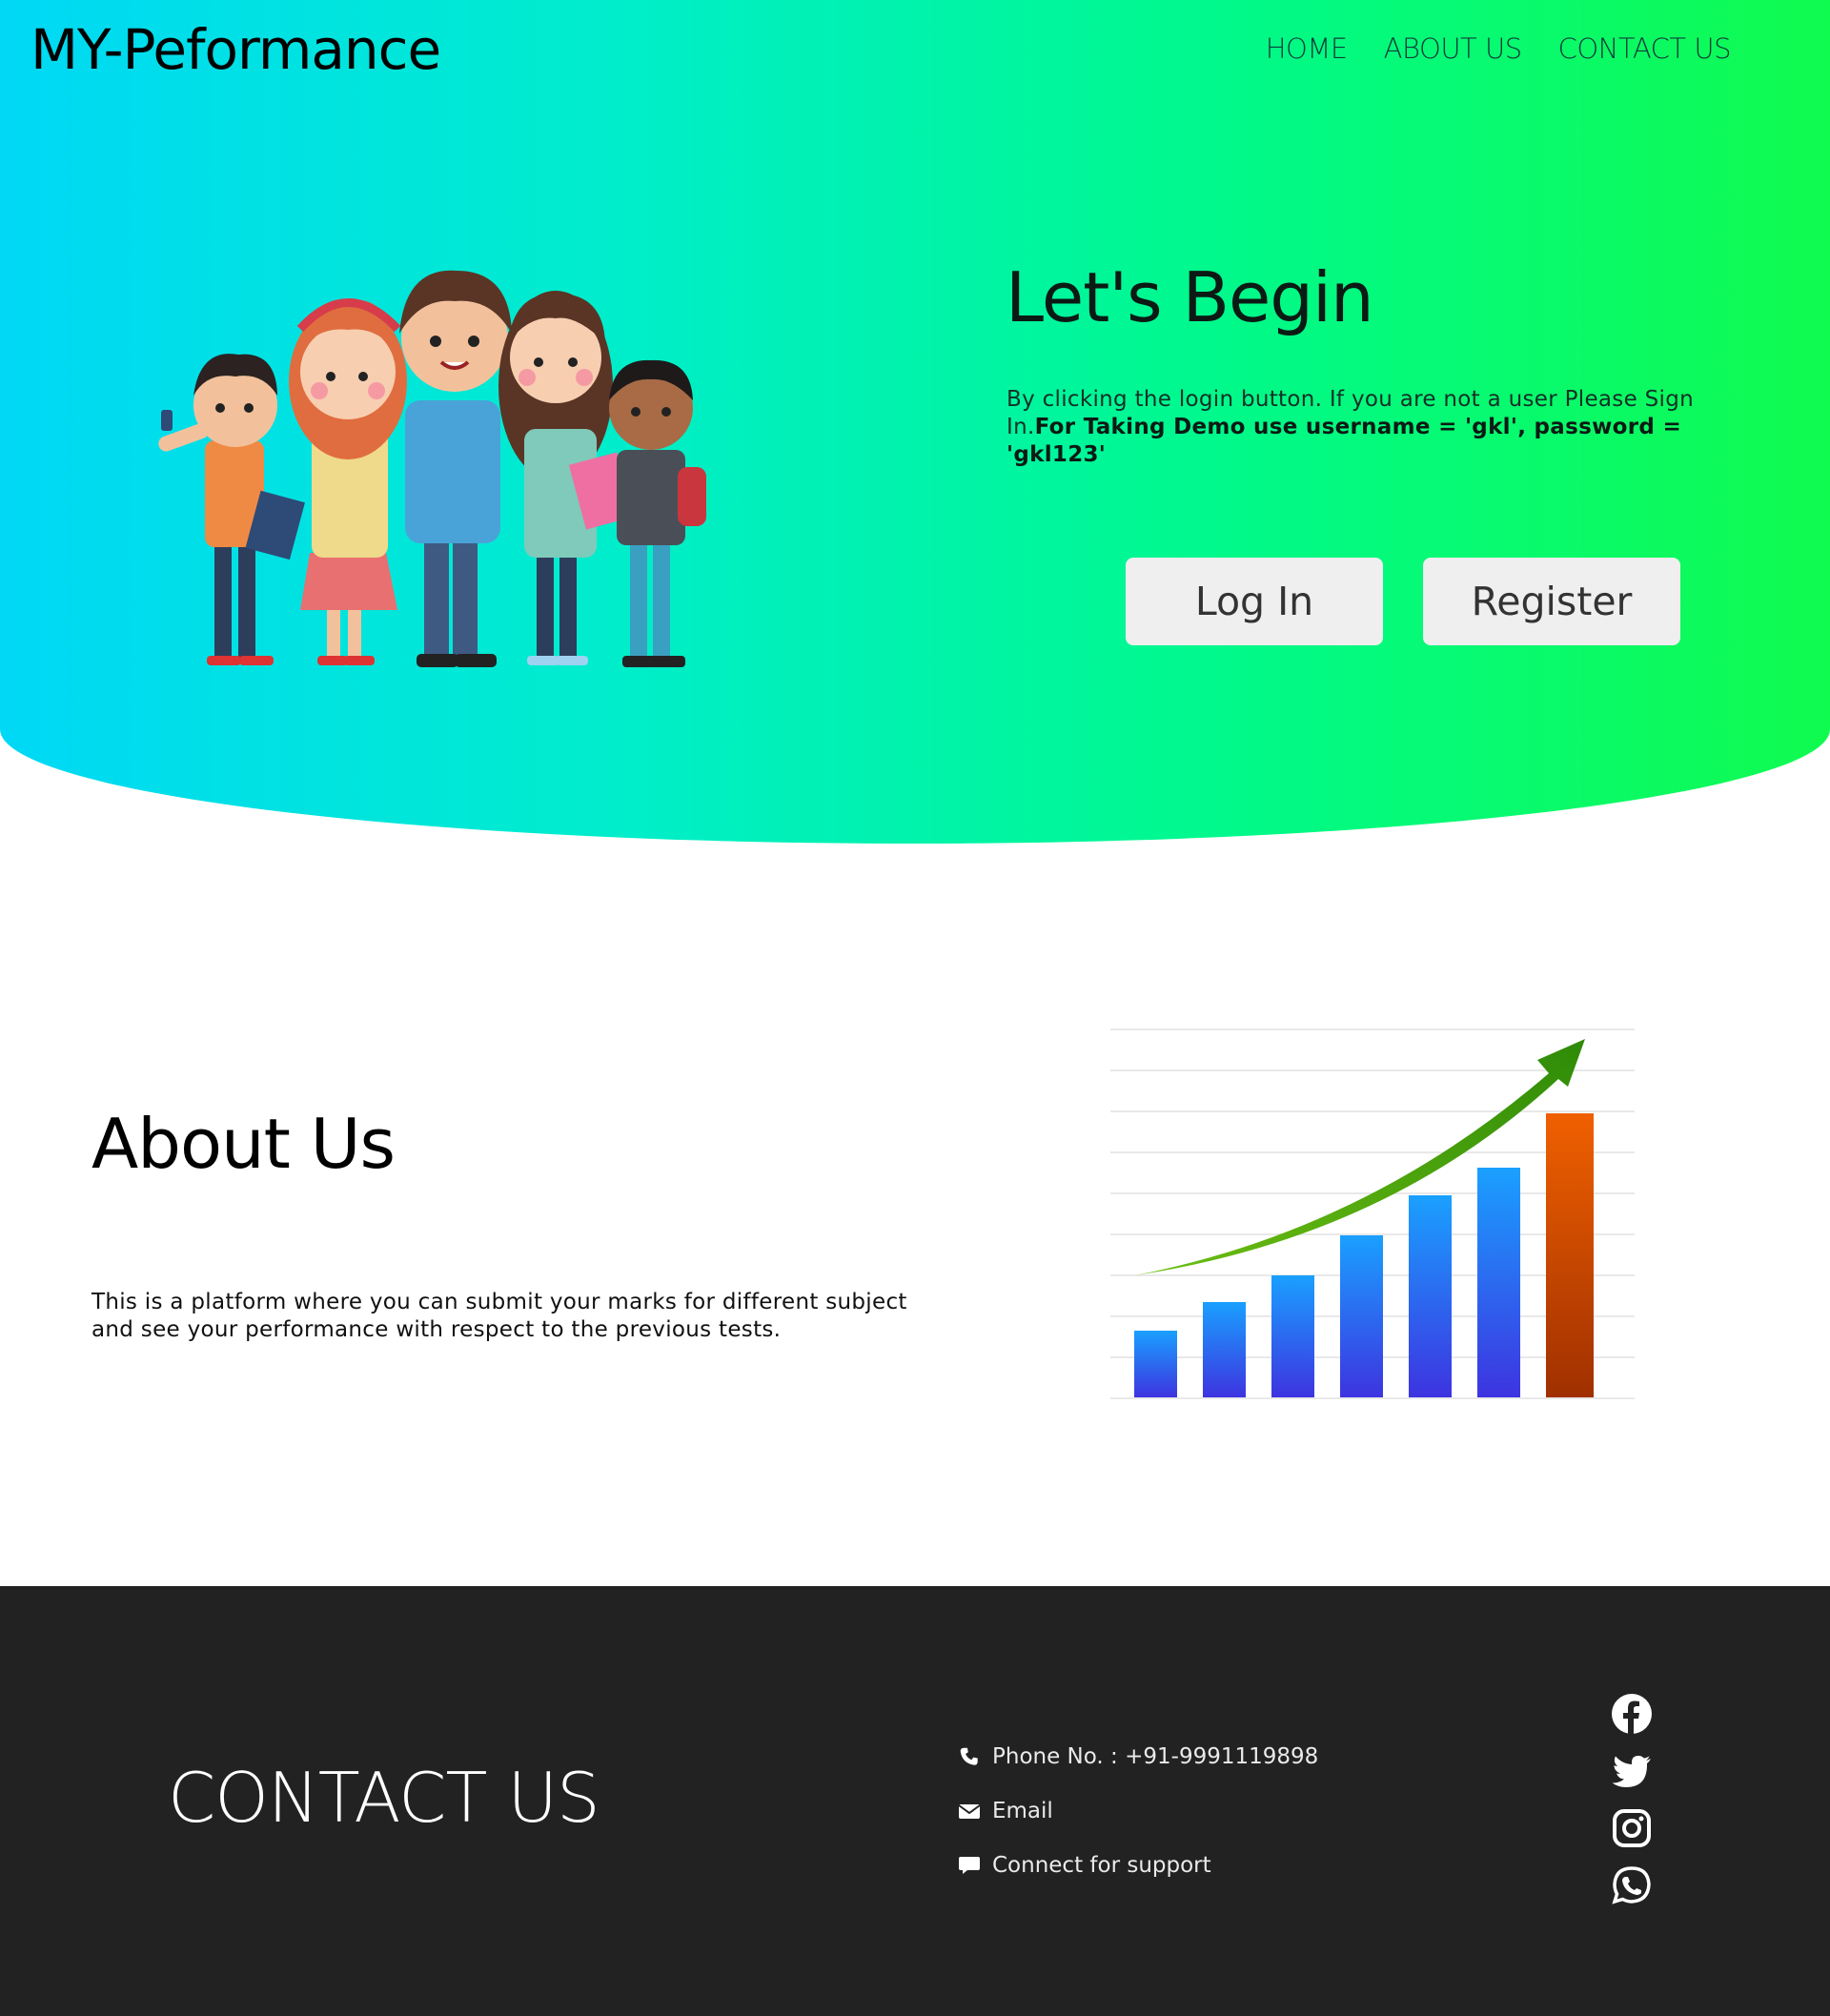 Image resolution: width=1830 pixels, height=2016 pixels. Describe the element at coordinates (1190, 297) in the screenshot. I see `hero-title: Let's Begin` at that location.